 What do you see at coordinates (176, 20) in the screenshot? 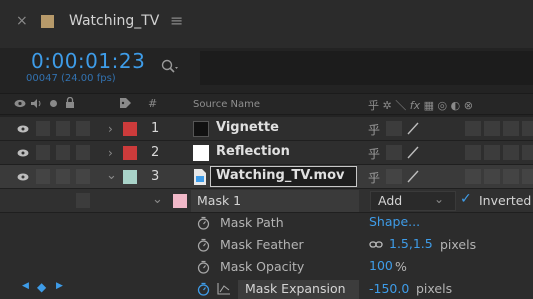
I see `panel-menu-button: ≡` at bounding box center [176, 20].